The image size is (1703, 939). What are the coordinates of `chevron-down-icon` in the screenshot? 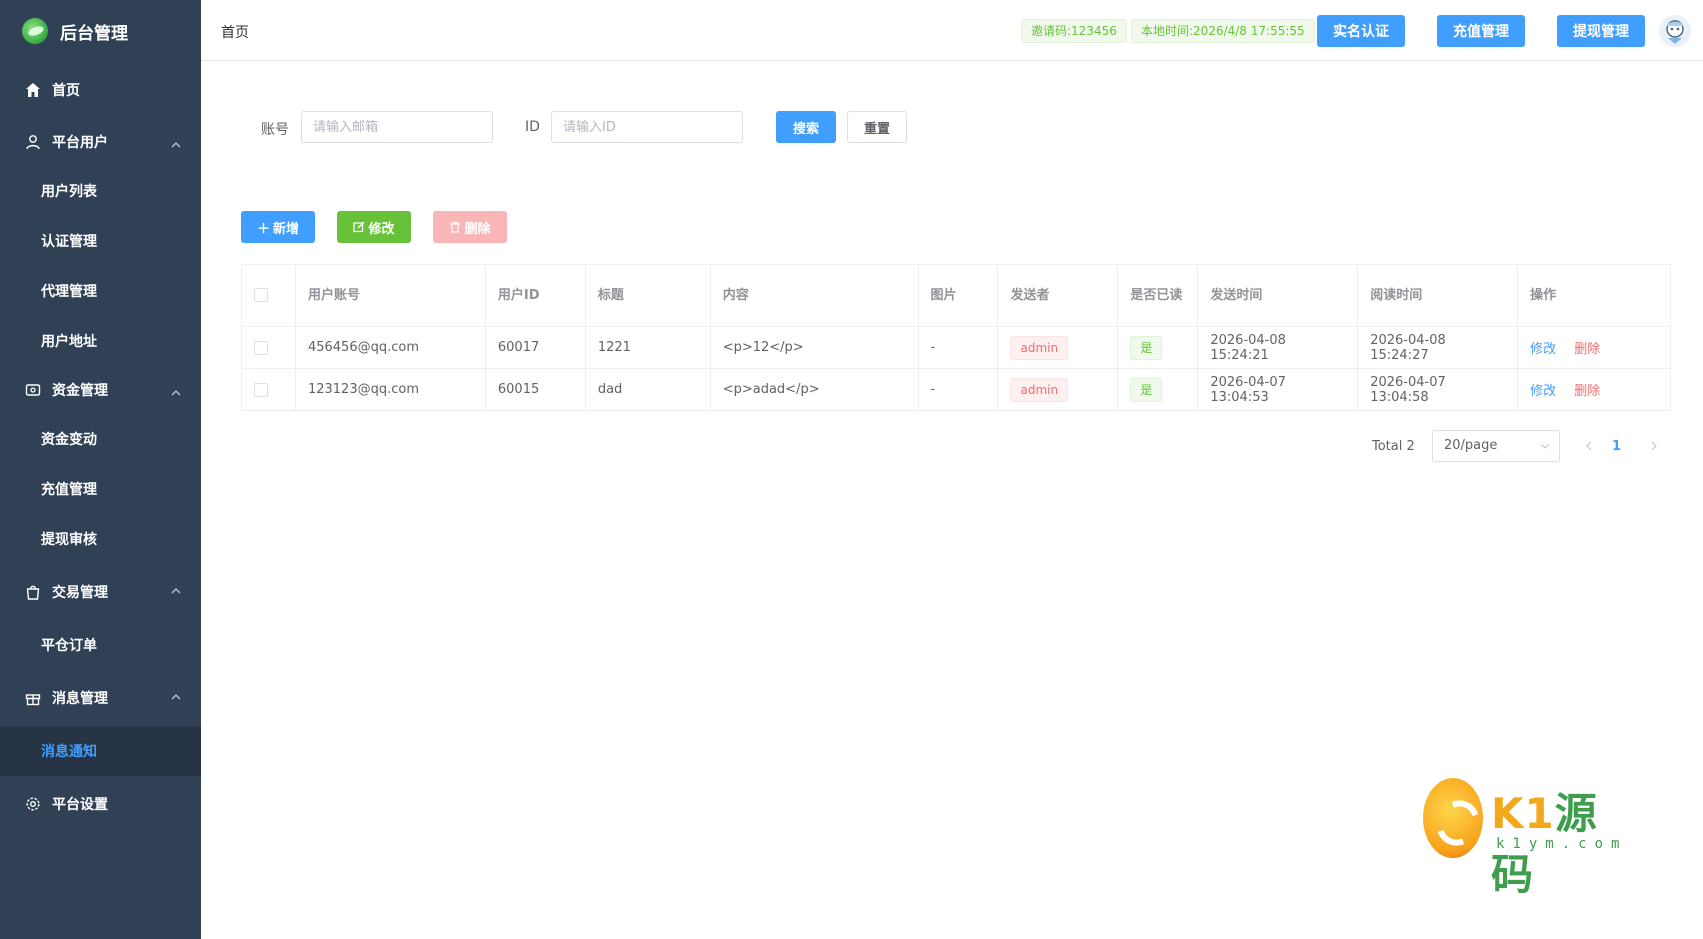 It's located at (1545, 446).